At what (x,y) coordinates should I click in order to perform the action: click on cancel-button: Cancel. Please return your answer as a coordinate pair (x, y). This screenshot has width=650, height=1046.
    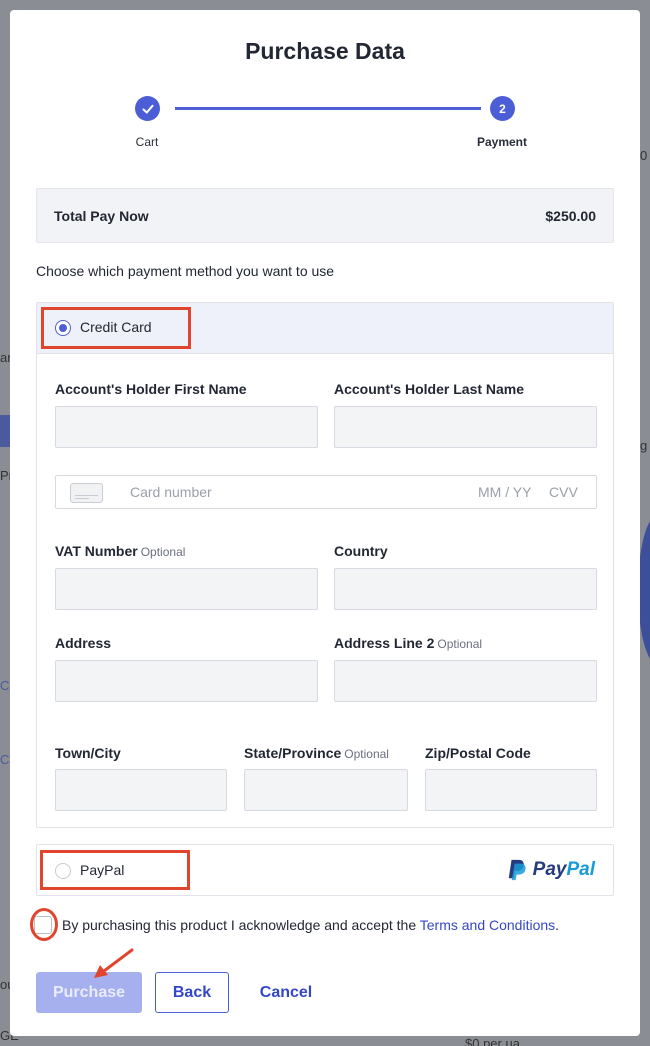
    Looking at the image, I should click on (286, 992).